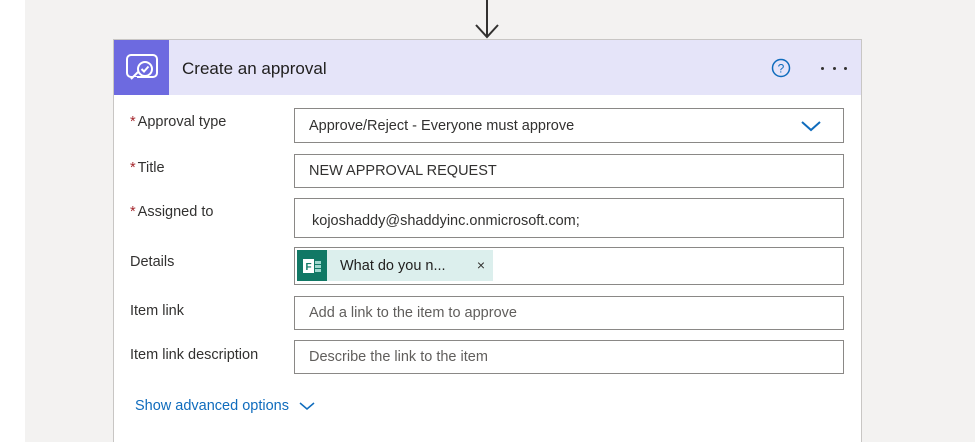 The height and width of the screenshot is (442, 975). I want to click on title-input: NEW APPROVAL REQUEST, so click(569, 171).